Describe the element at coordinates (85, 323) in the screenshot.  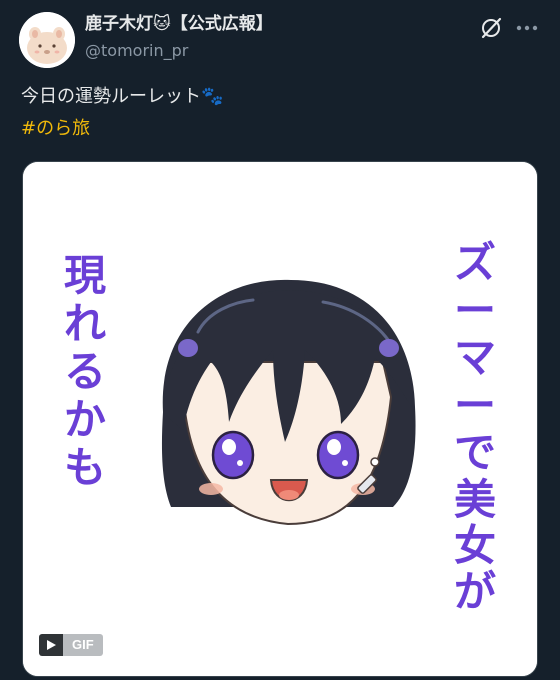
I see `svg-text: れ` at that location.